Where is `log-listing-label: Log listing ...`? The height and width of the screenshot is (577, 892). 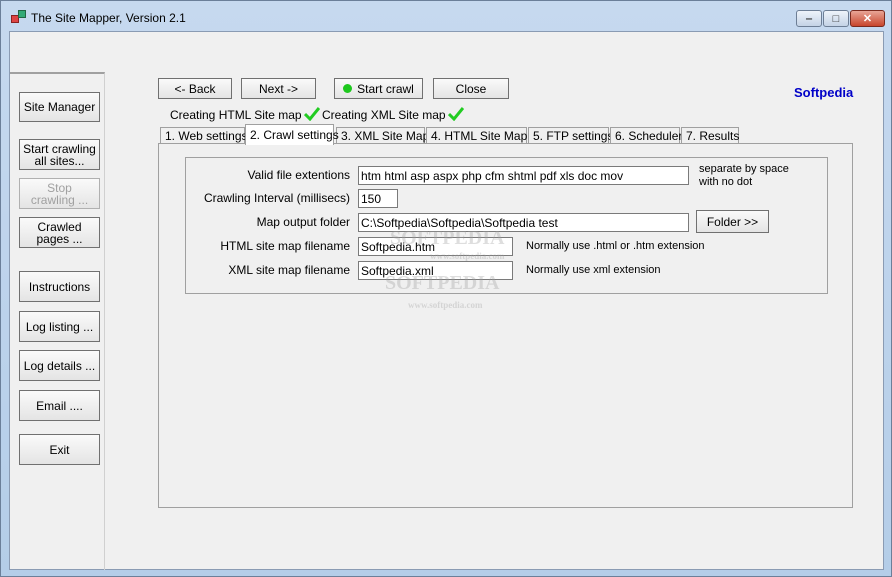
log-listing-label: Log listing ... is located at coordinates (59, 326).